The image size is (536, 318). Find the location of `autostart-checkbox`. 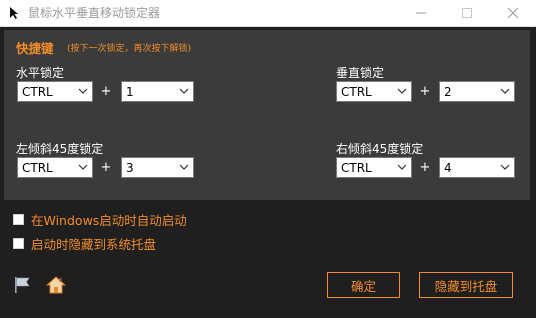

autostart-checkbox is located at coordinates (18, 219).